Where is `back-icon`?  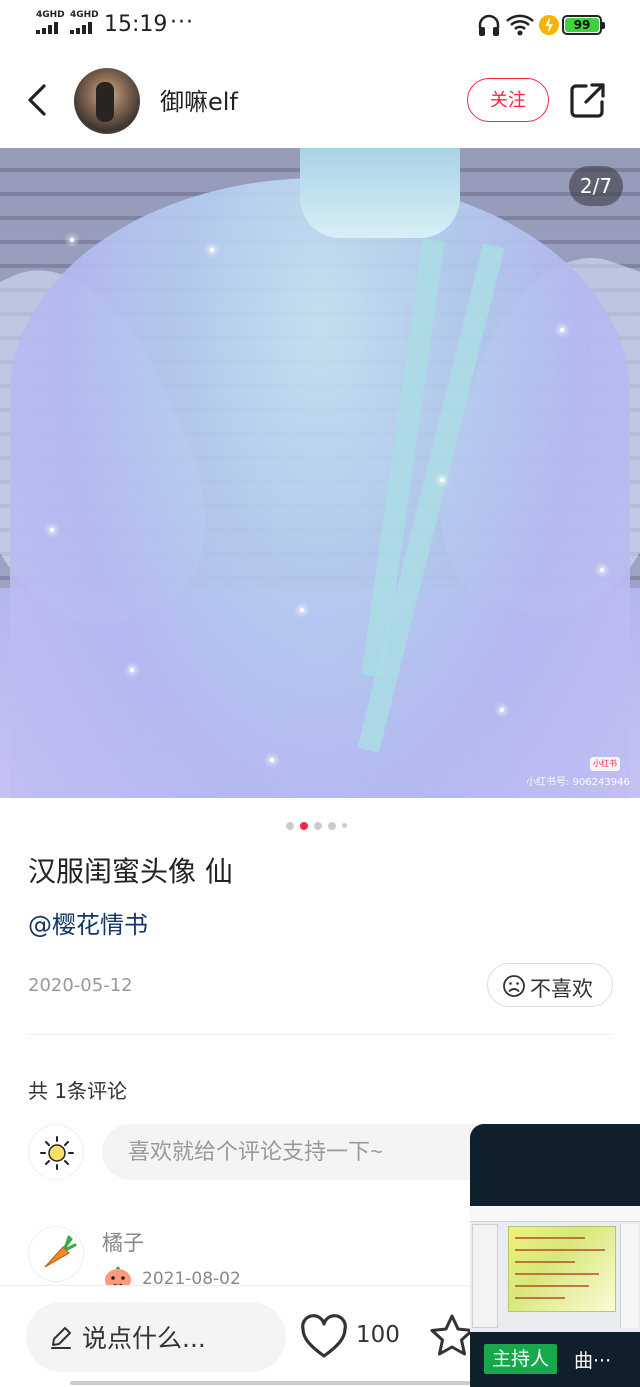
back-icon is located at coordinates (38, 100).